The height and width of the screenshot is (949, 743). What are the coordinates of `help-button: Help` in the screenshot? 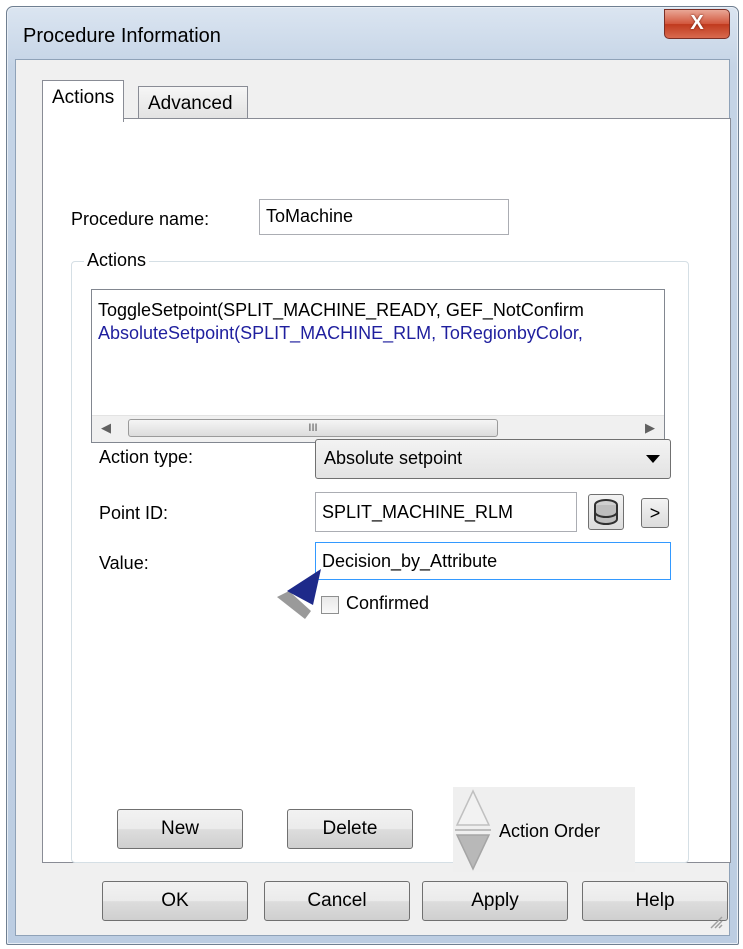 It's located at (655, 901).